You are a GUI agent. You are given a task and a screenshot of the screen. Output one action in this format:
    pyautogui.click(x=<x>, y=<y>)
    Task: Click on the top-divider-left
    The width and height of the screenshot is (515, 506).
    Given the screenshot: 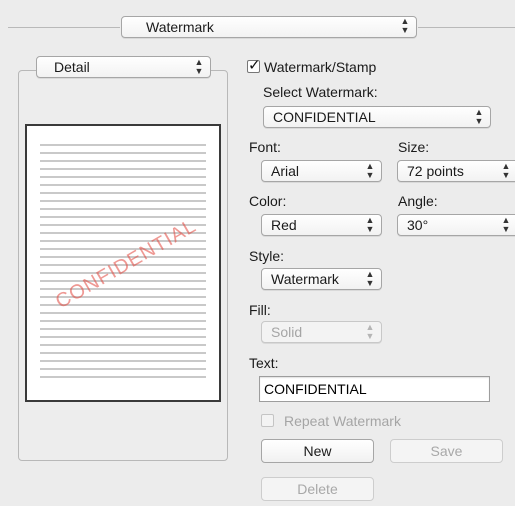 What is the action you would take?
    pyautogui.click(x=64, y=27)
    